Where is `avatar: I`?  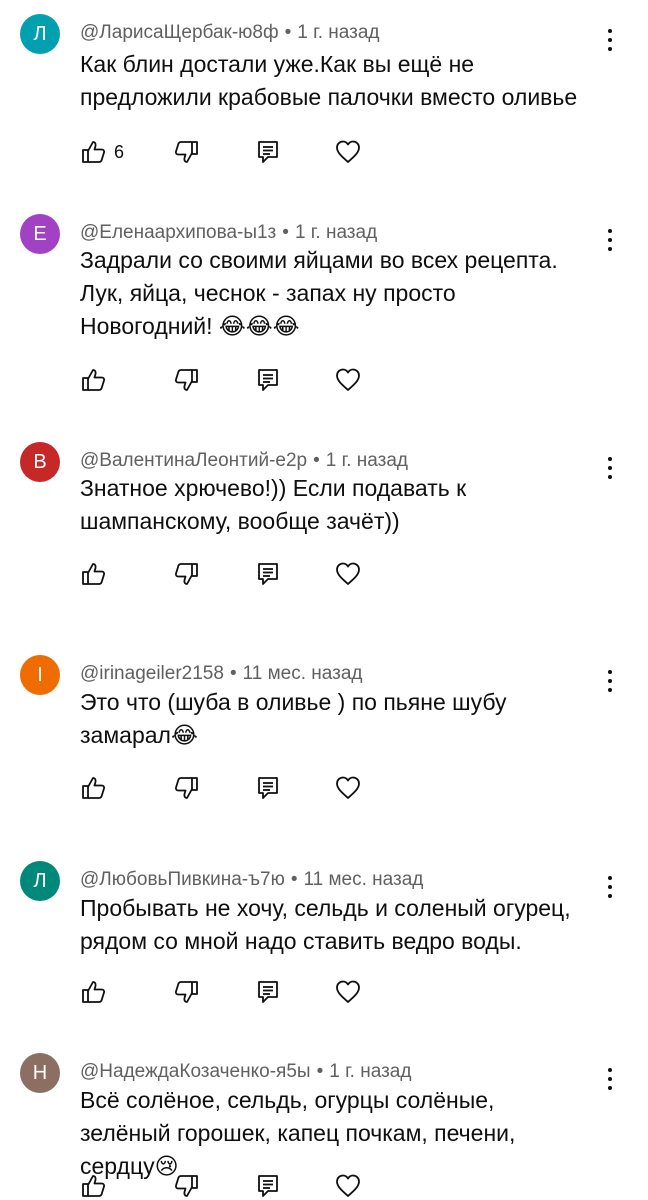 avatar: I is located at coordinates (40, 675).